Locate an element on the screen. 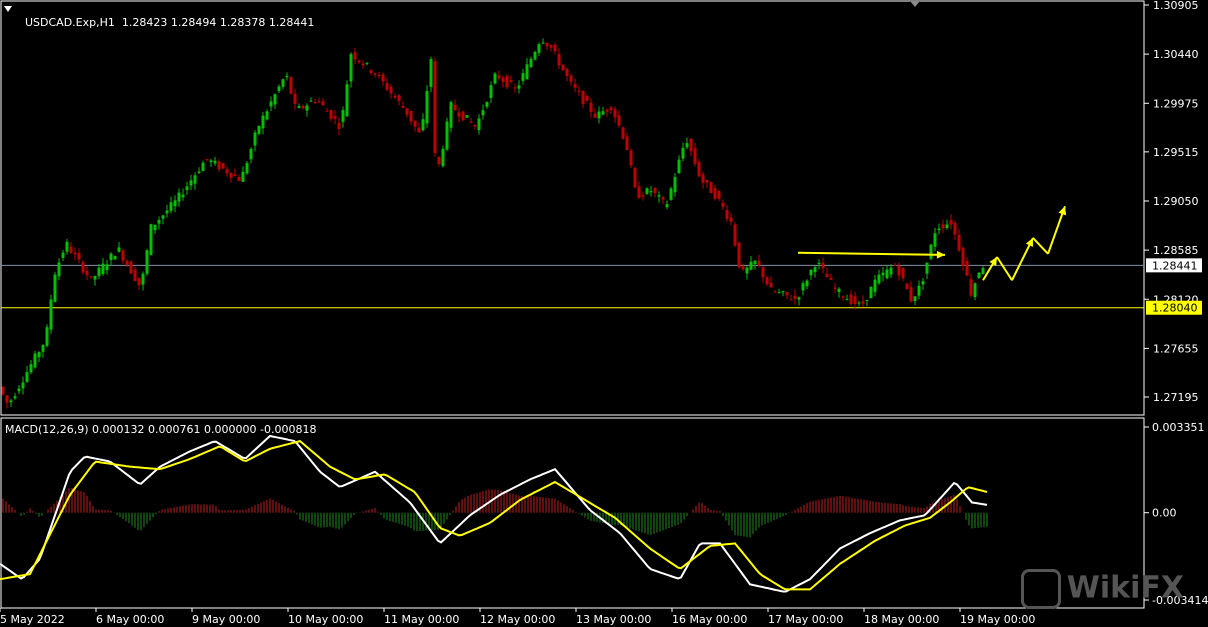 The height and width of the screenshot is (627, 1208). time-tick-label: 13 May 00:00 is located at coordinates (613, 619).